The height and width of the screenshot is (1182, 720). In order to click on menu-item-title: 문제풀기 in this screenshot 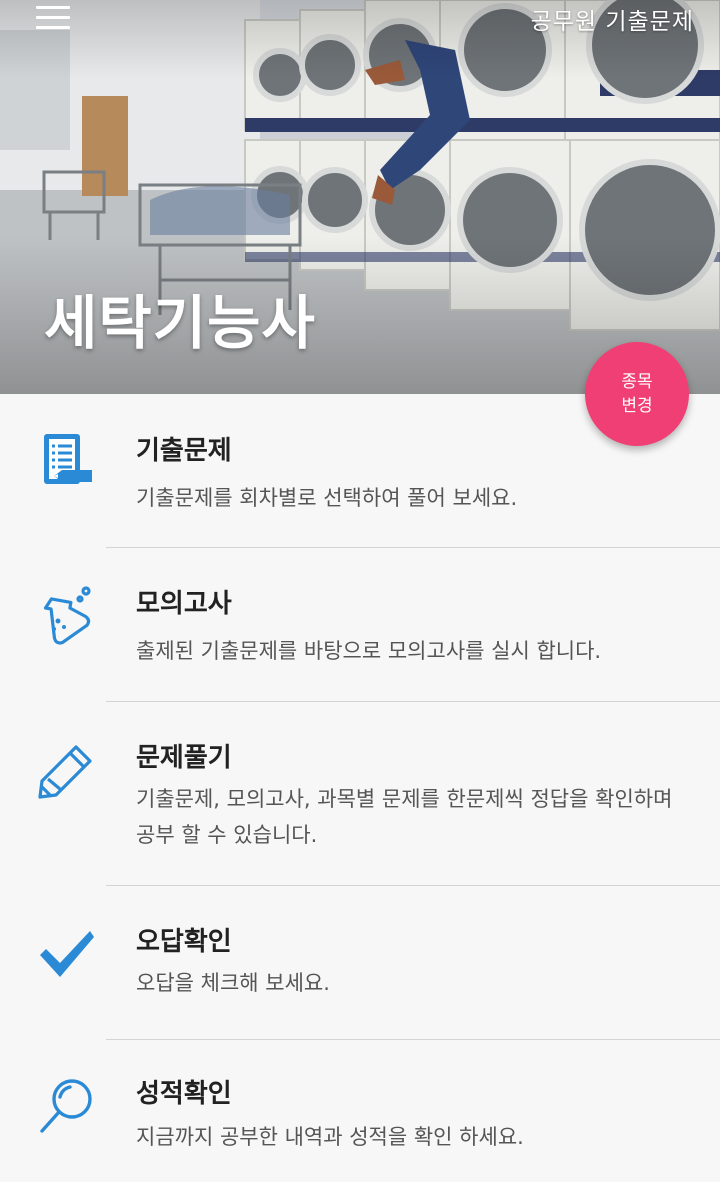, I will do `click(184, 758)`.